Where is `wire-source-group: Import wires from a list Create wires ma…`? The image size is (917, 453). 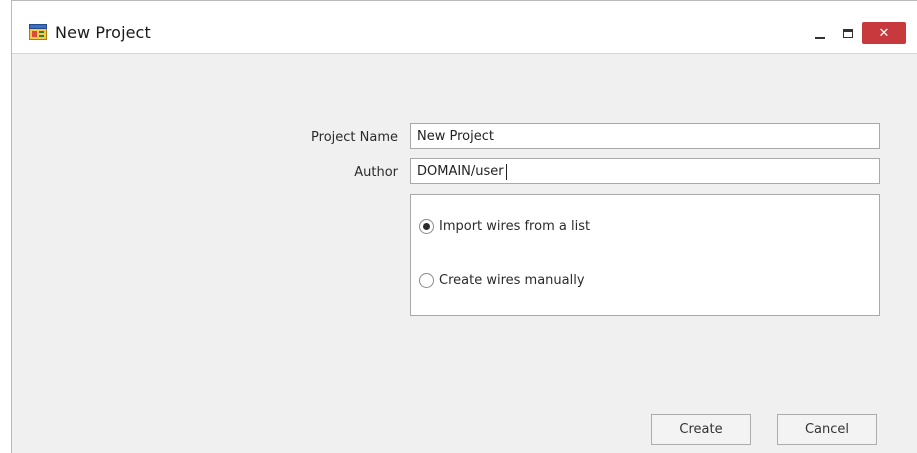 wire-source-group: Import wires from a list Create wires ma… is located at coordinates (645, 255).